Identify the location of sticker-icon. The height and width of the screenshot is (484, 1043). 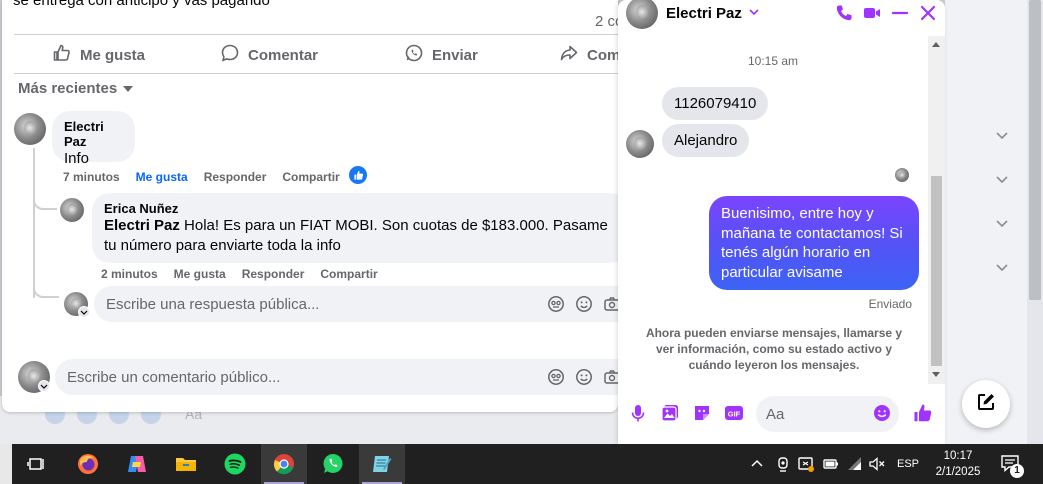
(702, 413).